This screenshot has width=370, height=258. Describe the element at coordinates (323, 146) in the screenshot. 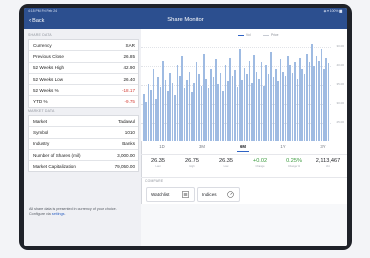

I see `period-3y: 3Y` at that location.